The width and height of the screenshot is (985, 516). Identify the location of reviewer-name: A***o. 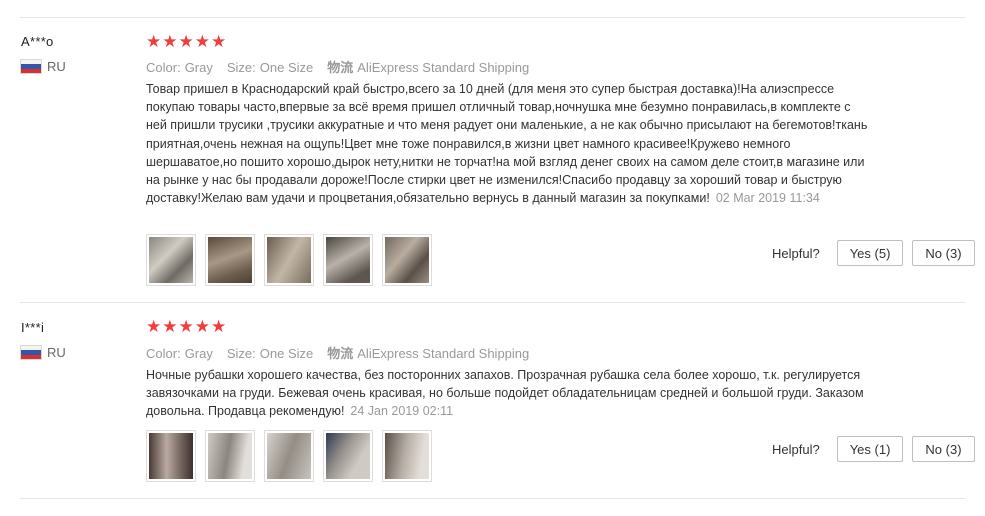
(37, 41).